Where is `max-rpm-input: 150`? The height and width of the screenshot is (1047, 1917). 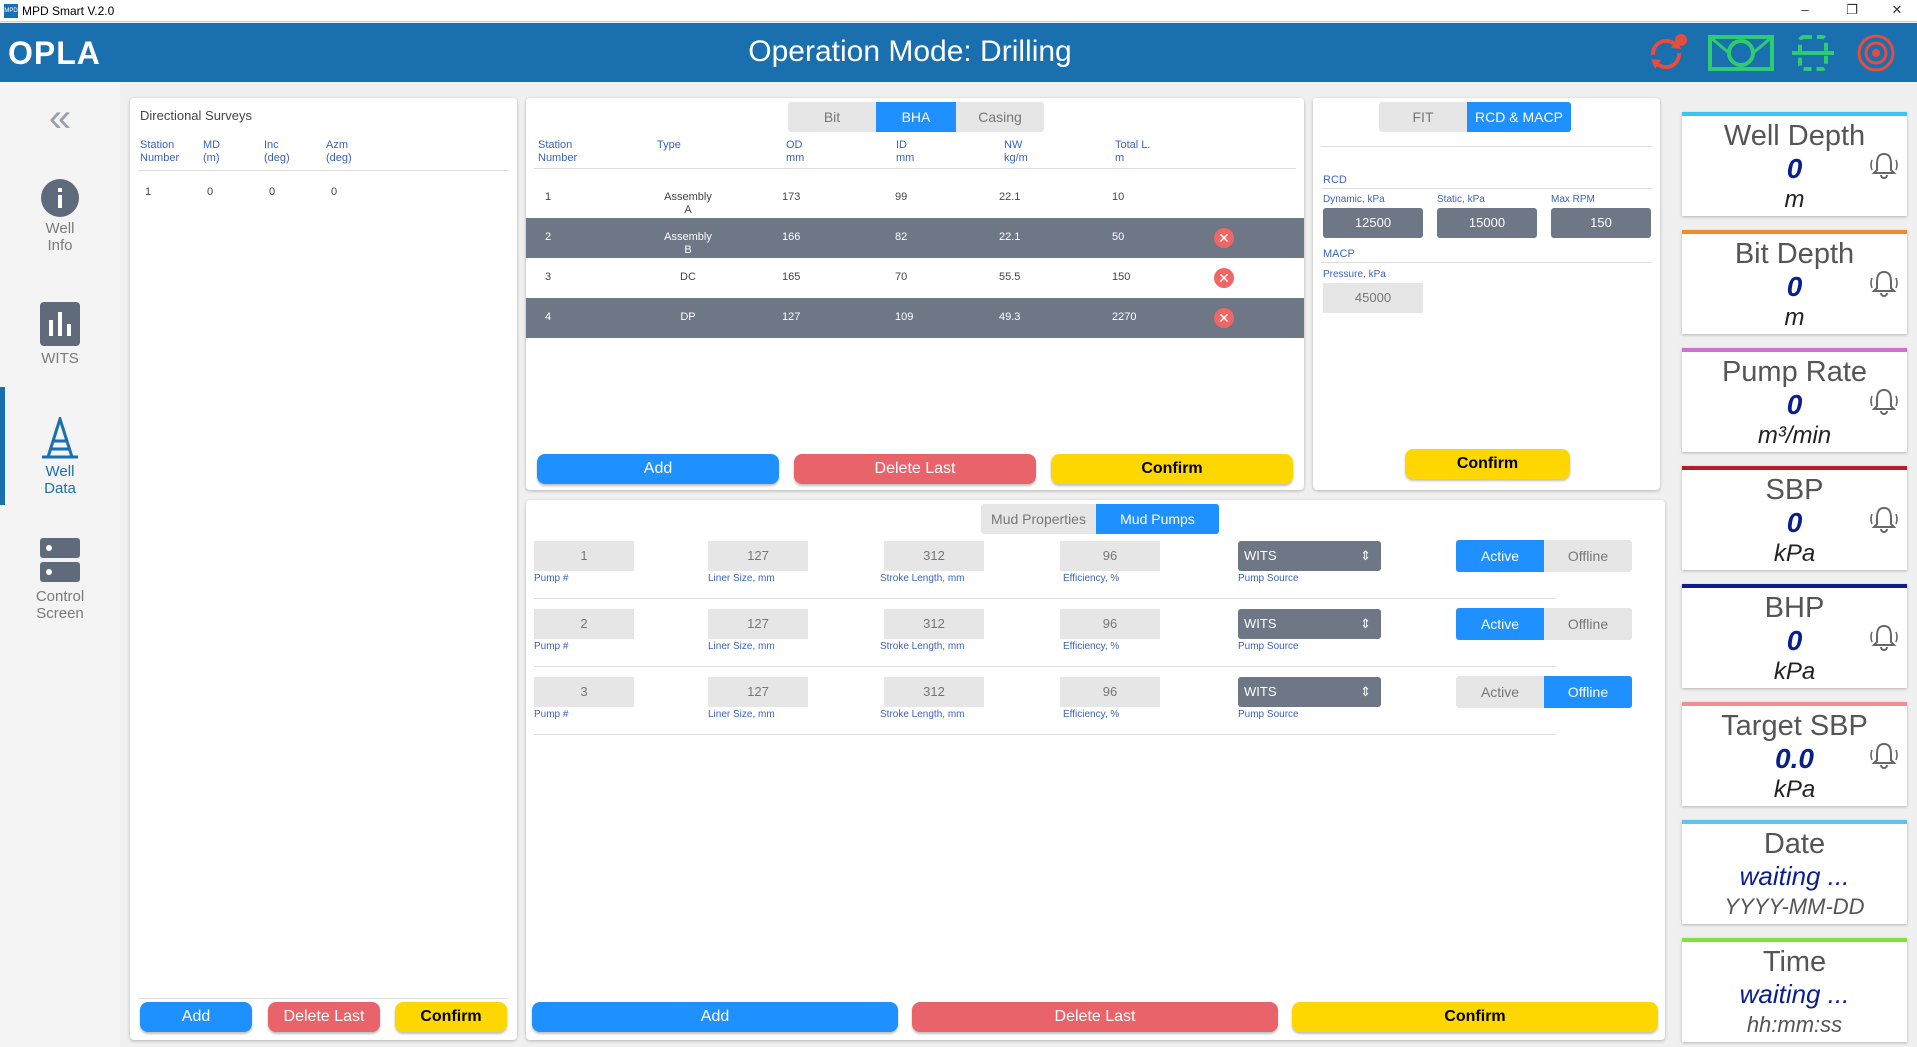
max-rpm-input: 150 is located at coordinates (1601, 223).